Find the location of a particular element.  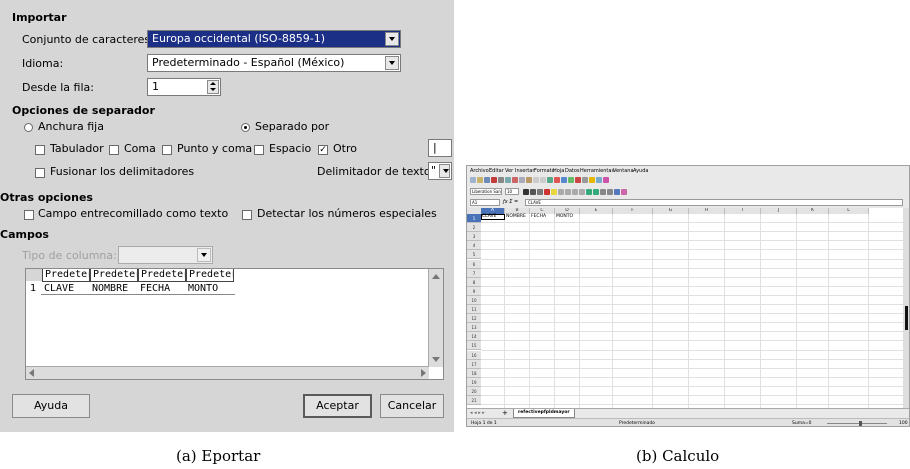

column-header-f: F is located at coordinates (633, 211).